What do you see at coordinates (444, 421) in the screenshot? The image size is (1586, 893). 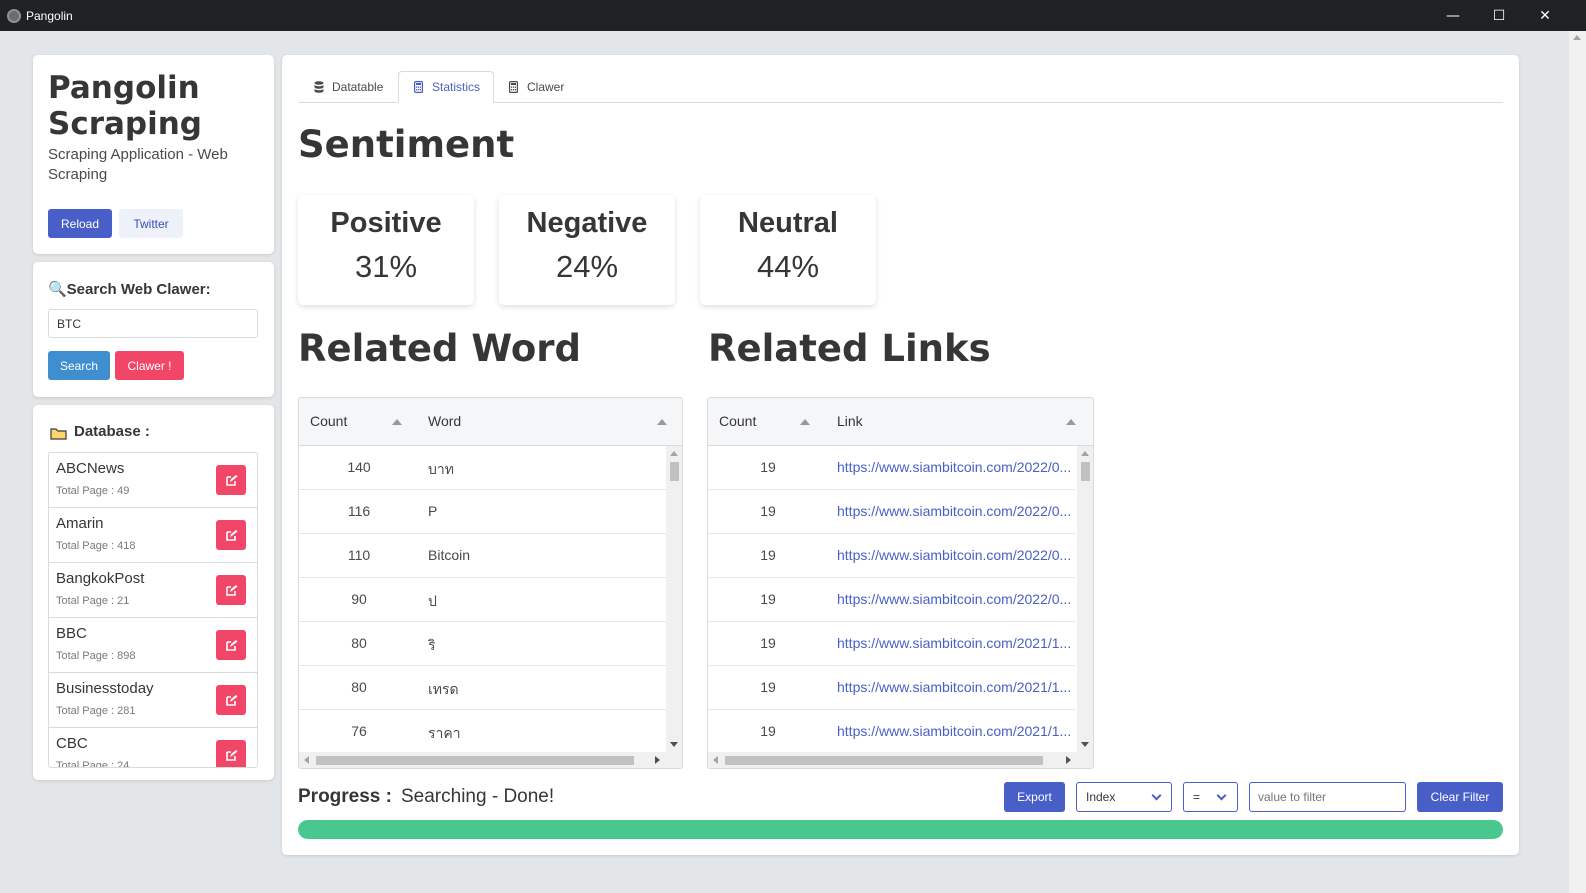 I see `column-word: Word` at bounding box center [444, 421].